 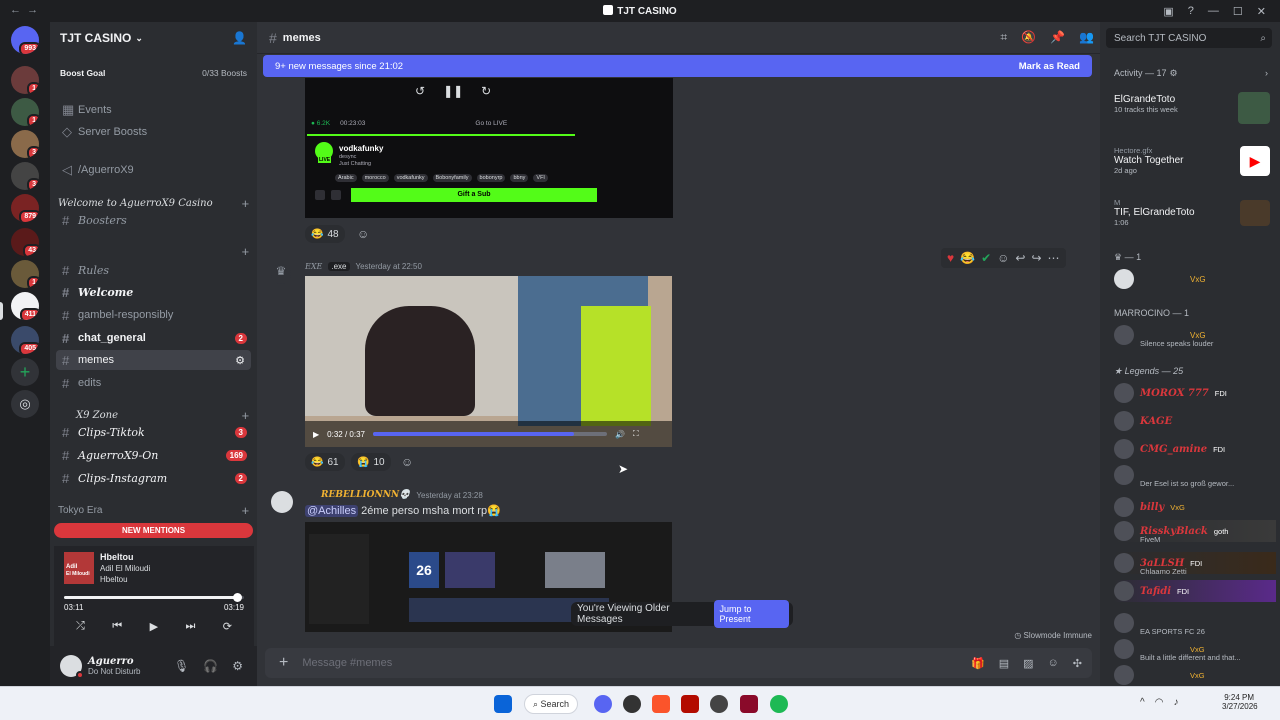 What do you see at coordinates (1053, 663) in the screenshot?
I see `emoji-icon: ☺` at bounding box center [1053, 663].